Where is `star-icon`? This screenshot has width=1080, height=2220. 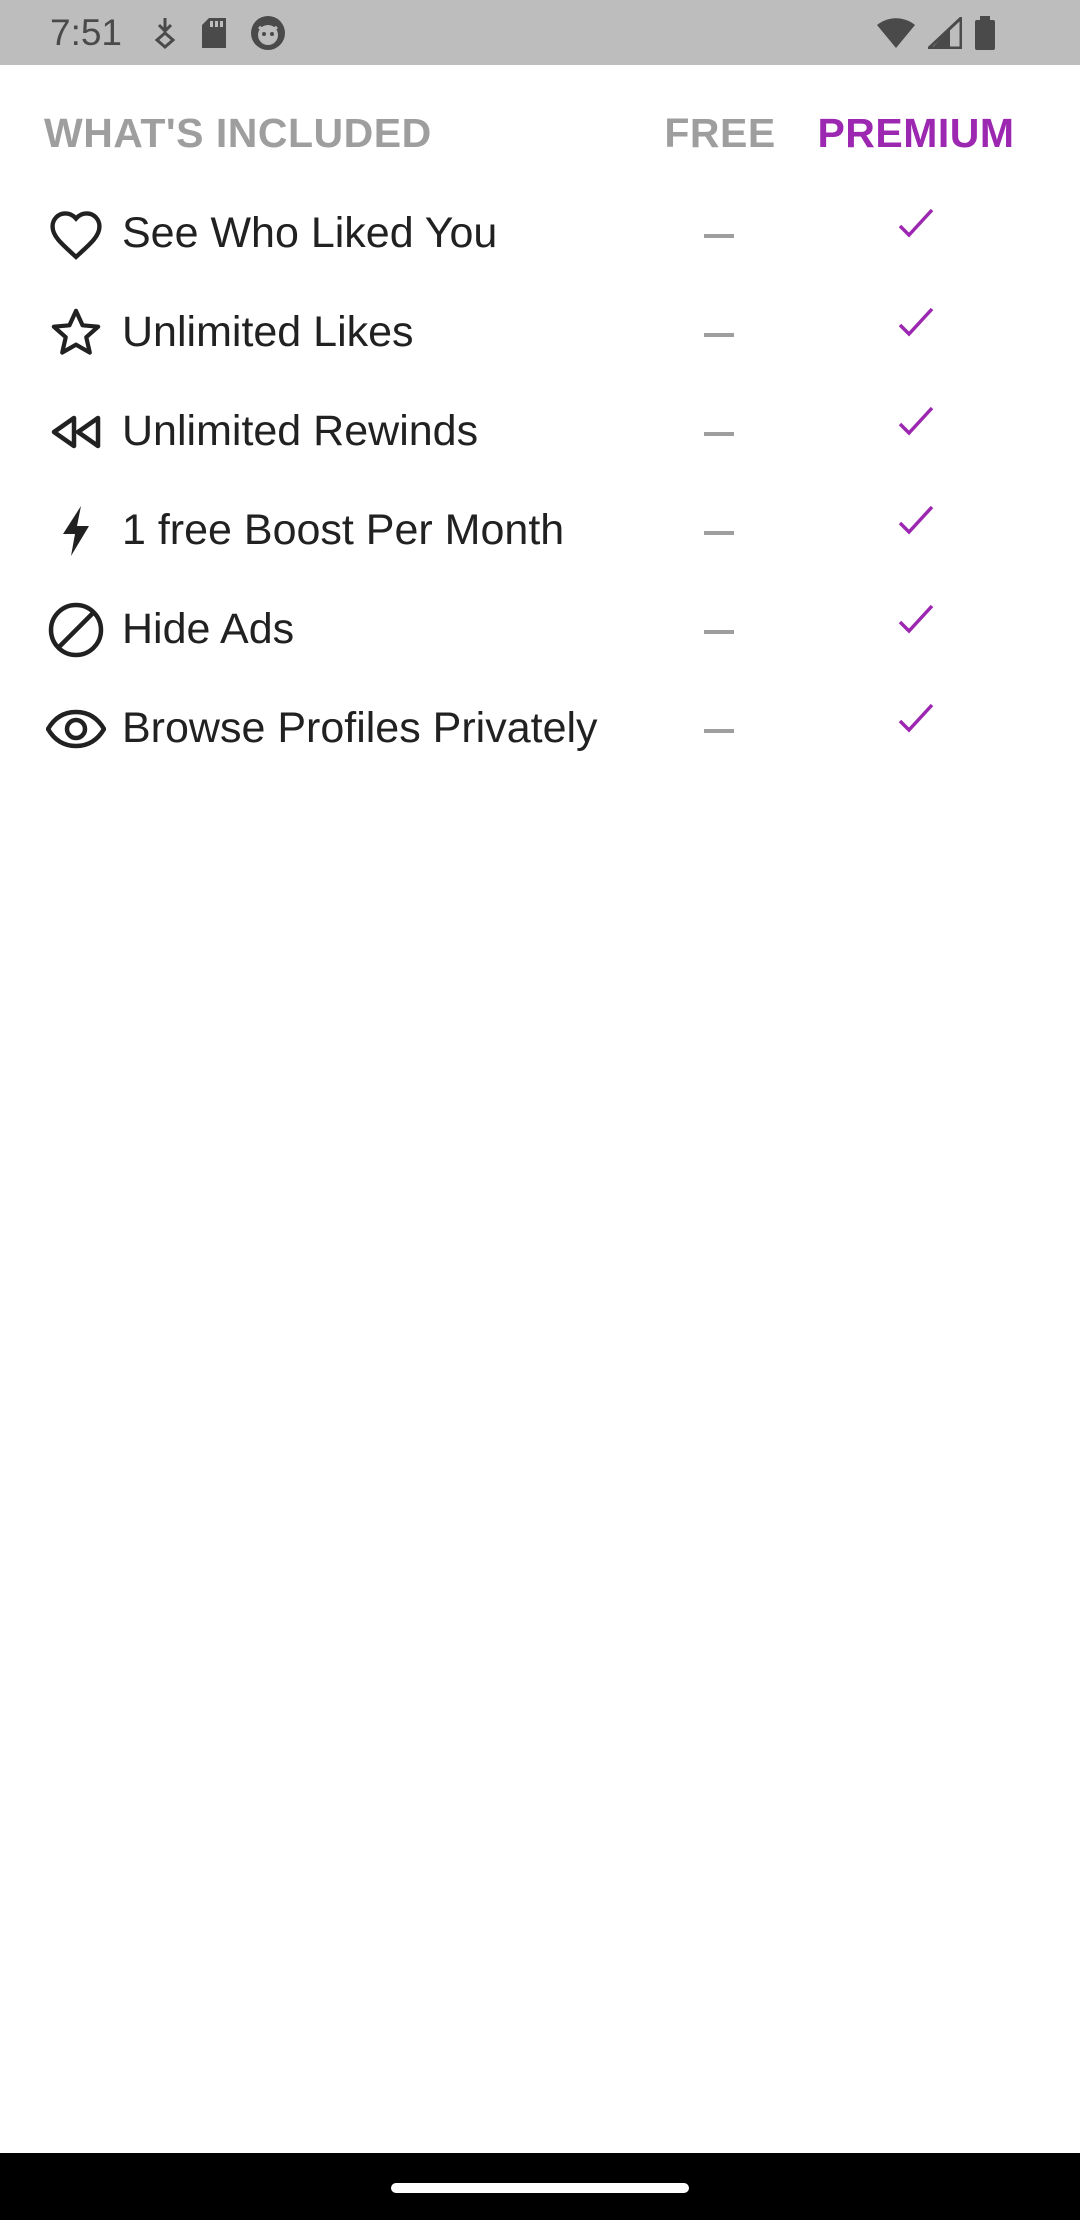 star-icon is located at coordinates (76, 333).